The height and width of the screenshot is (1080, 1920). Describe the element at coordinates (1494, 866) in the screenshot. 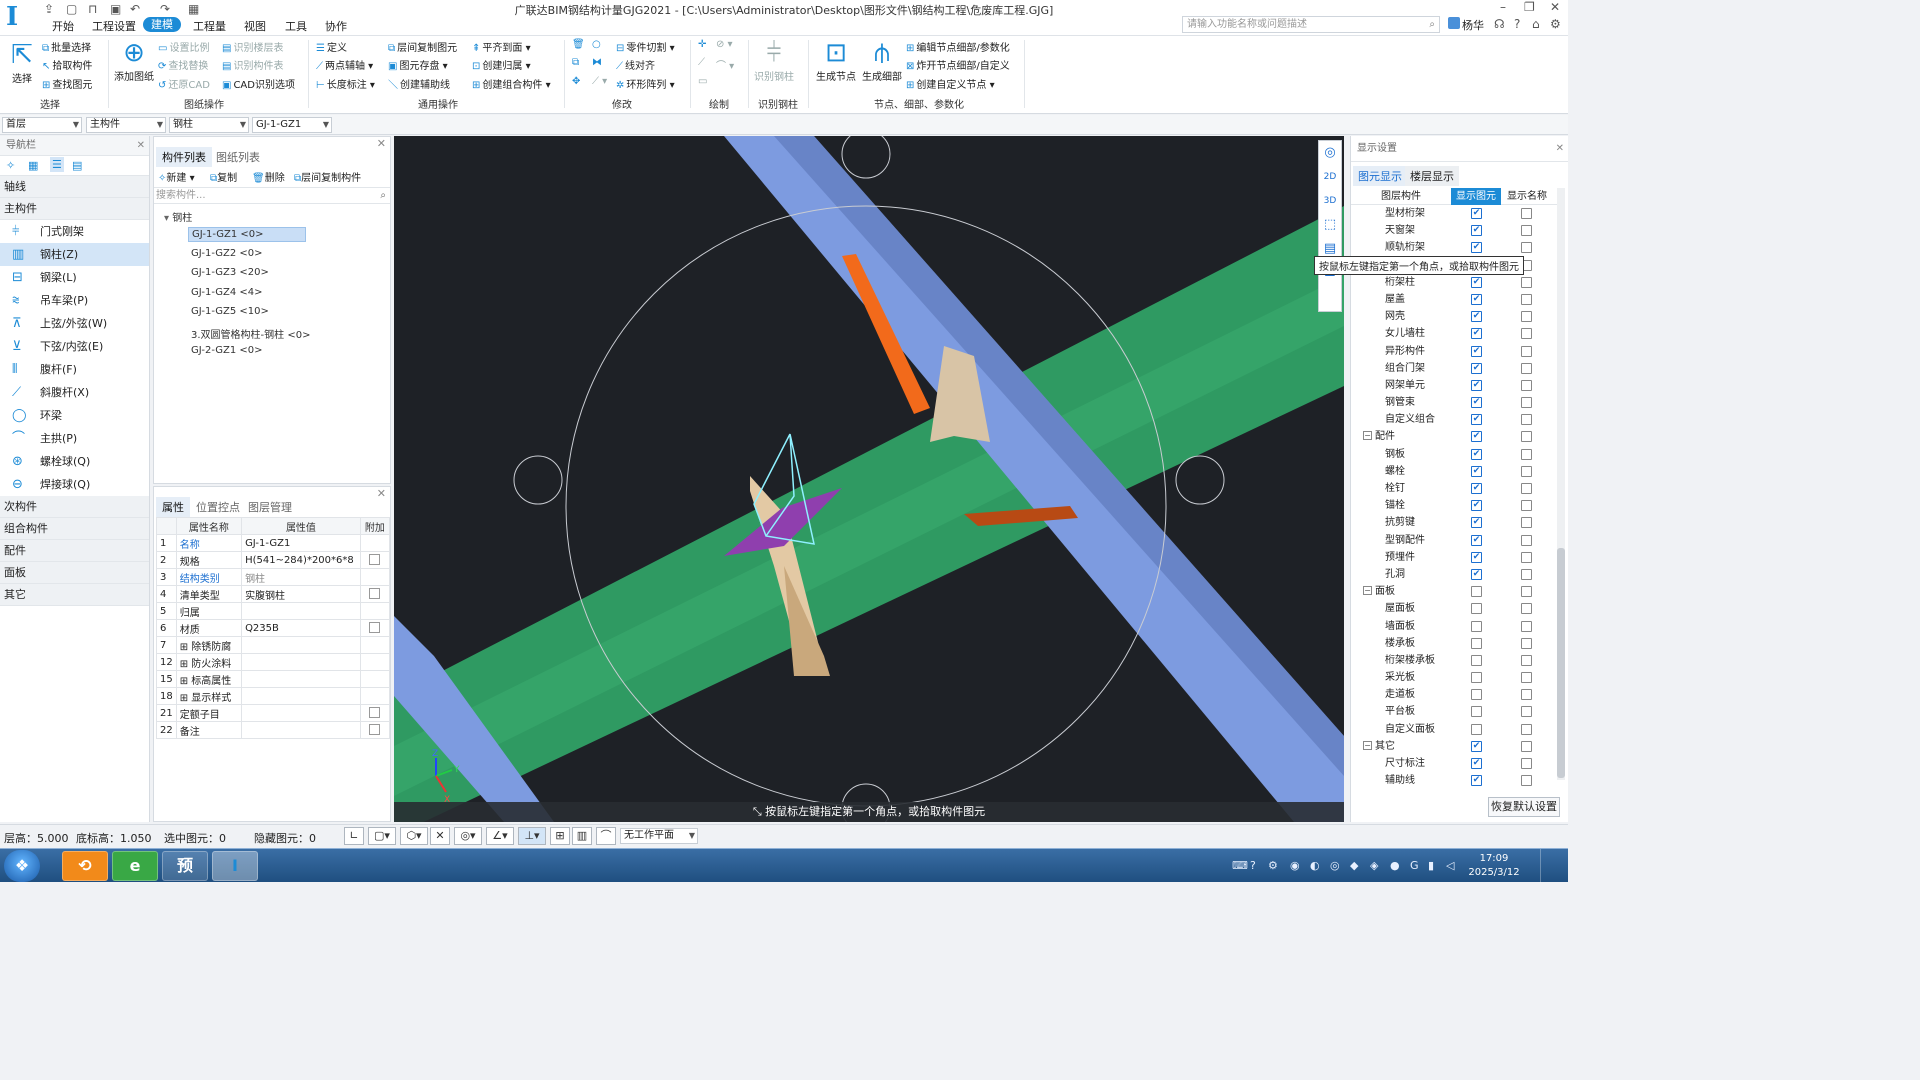

I see `clock: 17:09 2025/3/12` at that location.